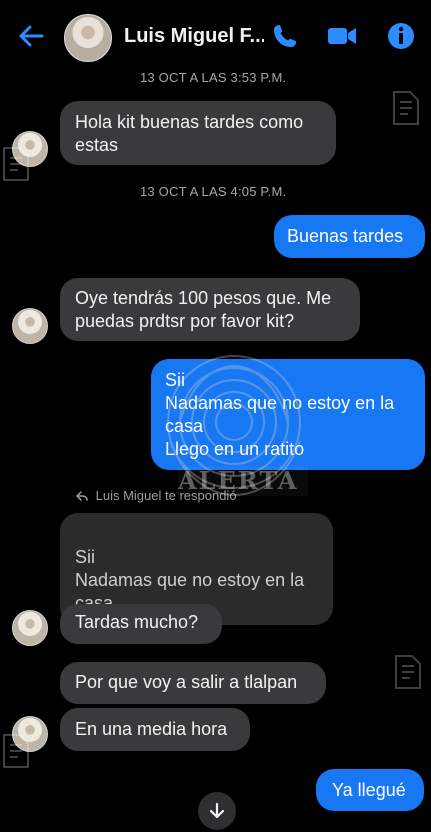  I want to click on video-camera-icon, so click(342, 36).